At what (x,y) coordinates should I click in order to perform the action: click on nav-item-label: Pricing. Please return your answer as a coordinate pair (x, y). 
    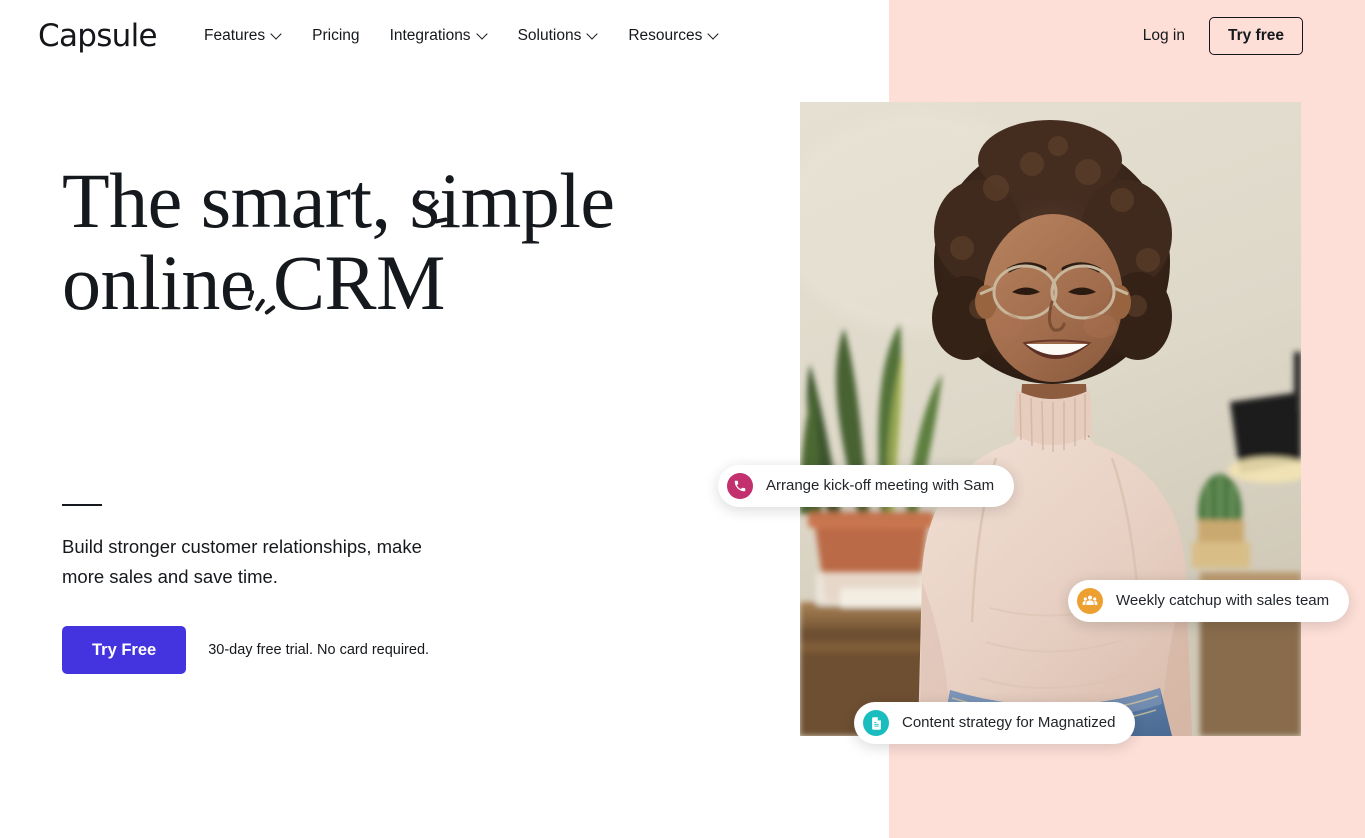
    Looking at the image, I should click on (336, 35).